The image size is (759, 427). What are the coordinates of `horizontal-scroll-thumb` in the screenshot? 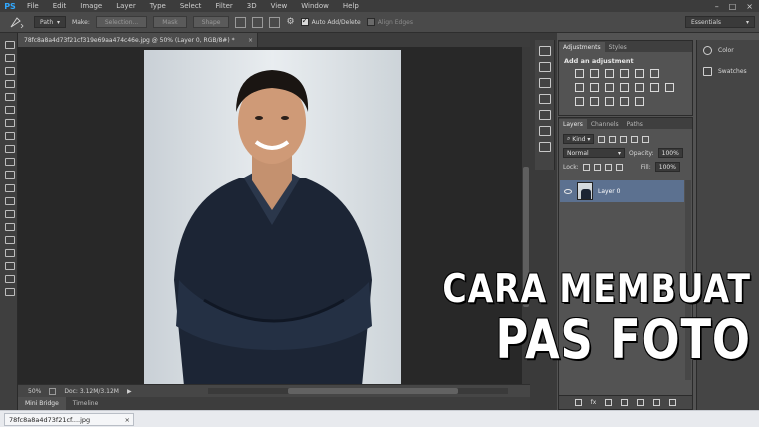 It's located at (373, 391).